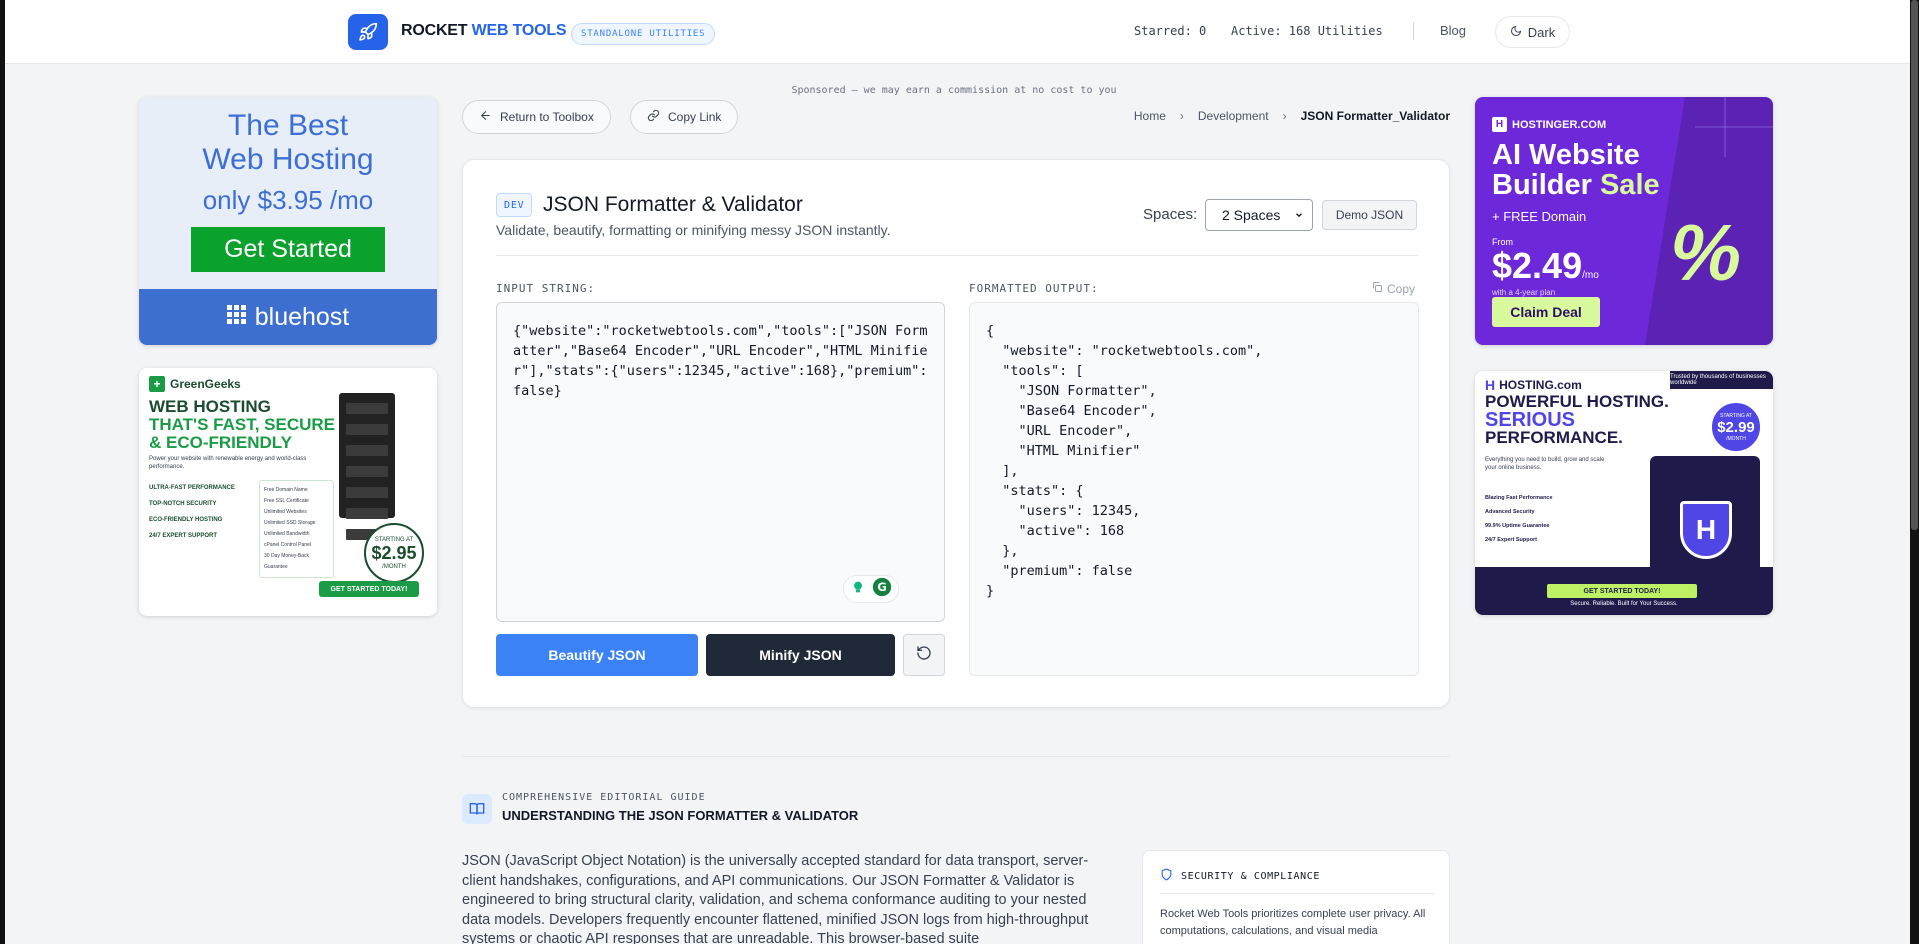 This screenshot has width=1919, height=944. Describe the element at coordinates (1181, 116) in the screenshot. I see `chevron-right-icon: ›` at that location.